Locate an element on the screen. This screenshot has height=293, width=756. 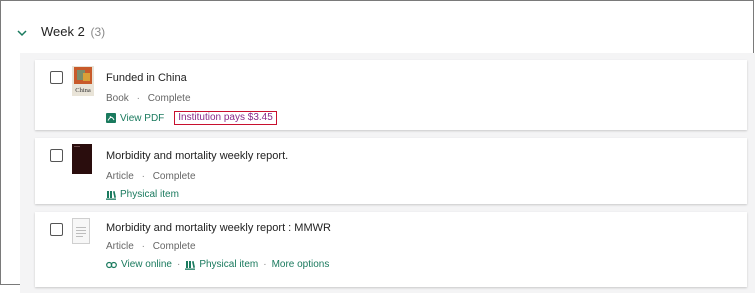
more-options-link: More options is located at coordinates (301, 264).